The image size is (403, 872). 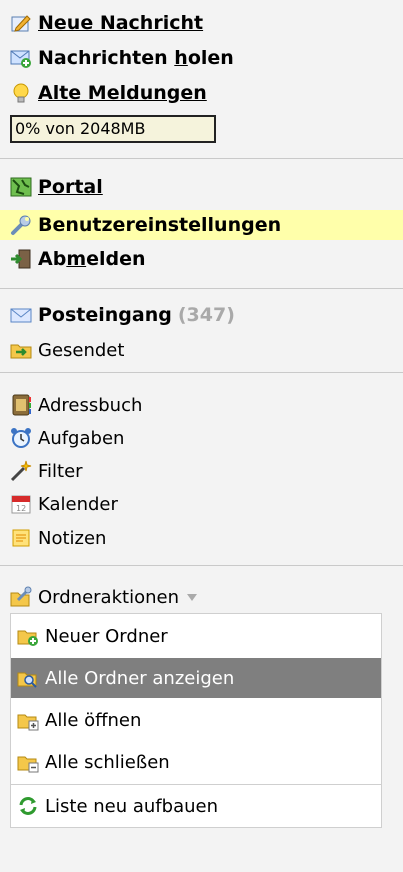 I want to click on settings-label: Benutzereinstellungen, so click(x=160, y=225).